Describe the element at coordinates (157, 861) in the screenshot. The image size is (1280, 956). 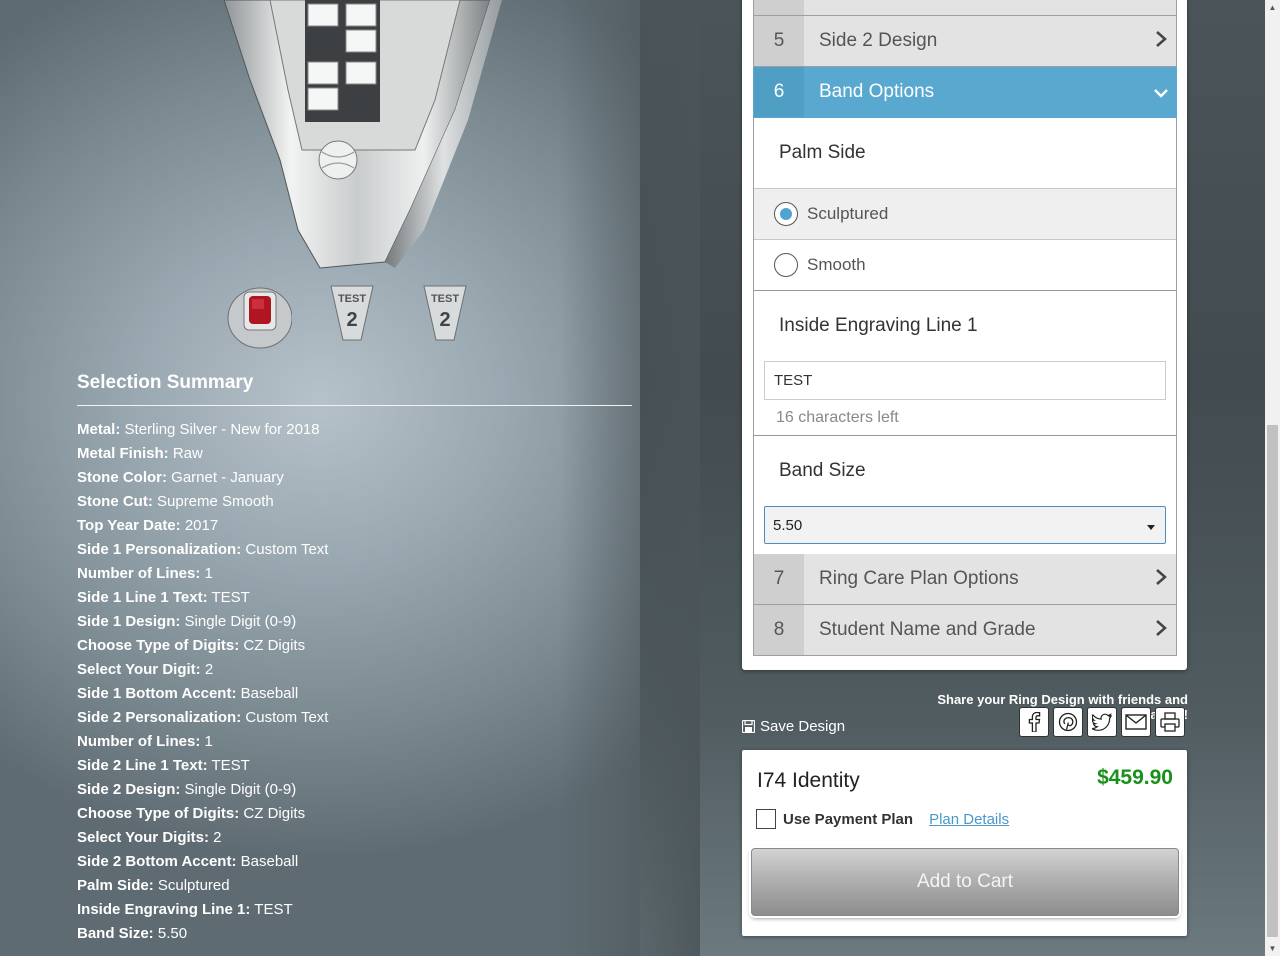
I see `summary-item-key: Side 2 Bottom Accent:` at that location.